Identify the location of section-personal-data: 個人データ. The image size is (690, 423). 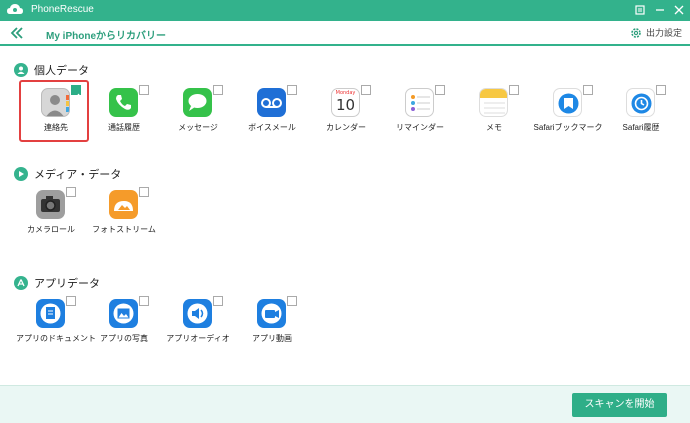
(51, 70).